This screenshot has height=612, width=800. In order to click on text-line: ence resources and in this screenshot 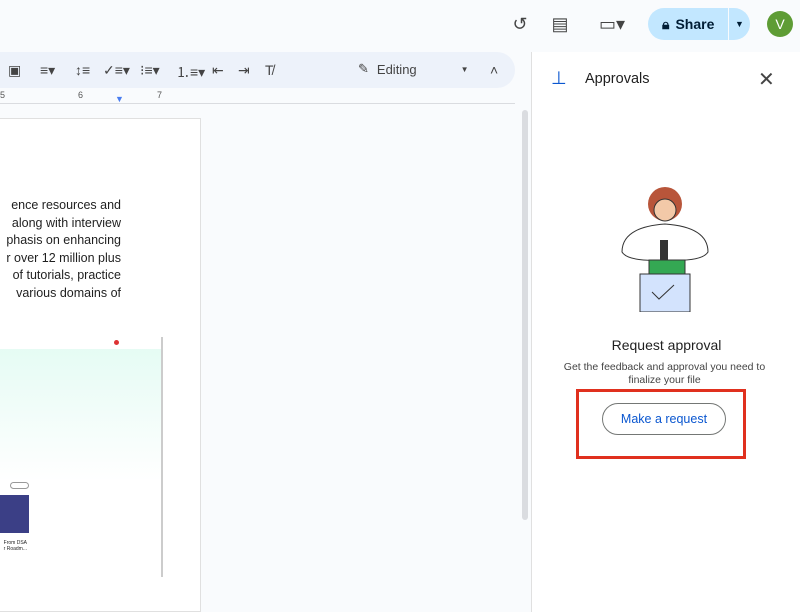, I will do `click(66, 205)`.